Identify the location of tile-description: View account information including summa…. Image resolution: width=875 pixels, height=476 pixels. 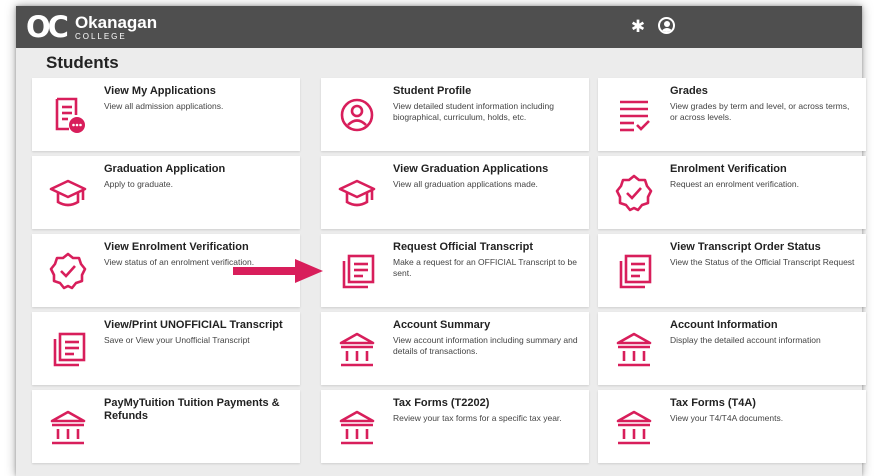
(485, 345).